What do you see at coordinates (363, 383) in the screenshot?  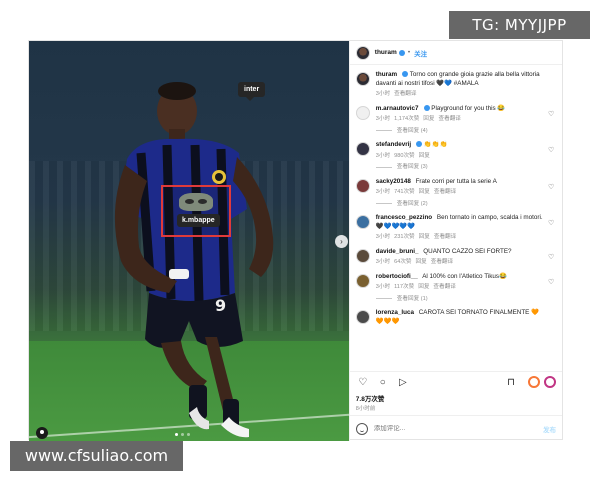 I see `like-icon: ♡` at bounding box center [363, 383].